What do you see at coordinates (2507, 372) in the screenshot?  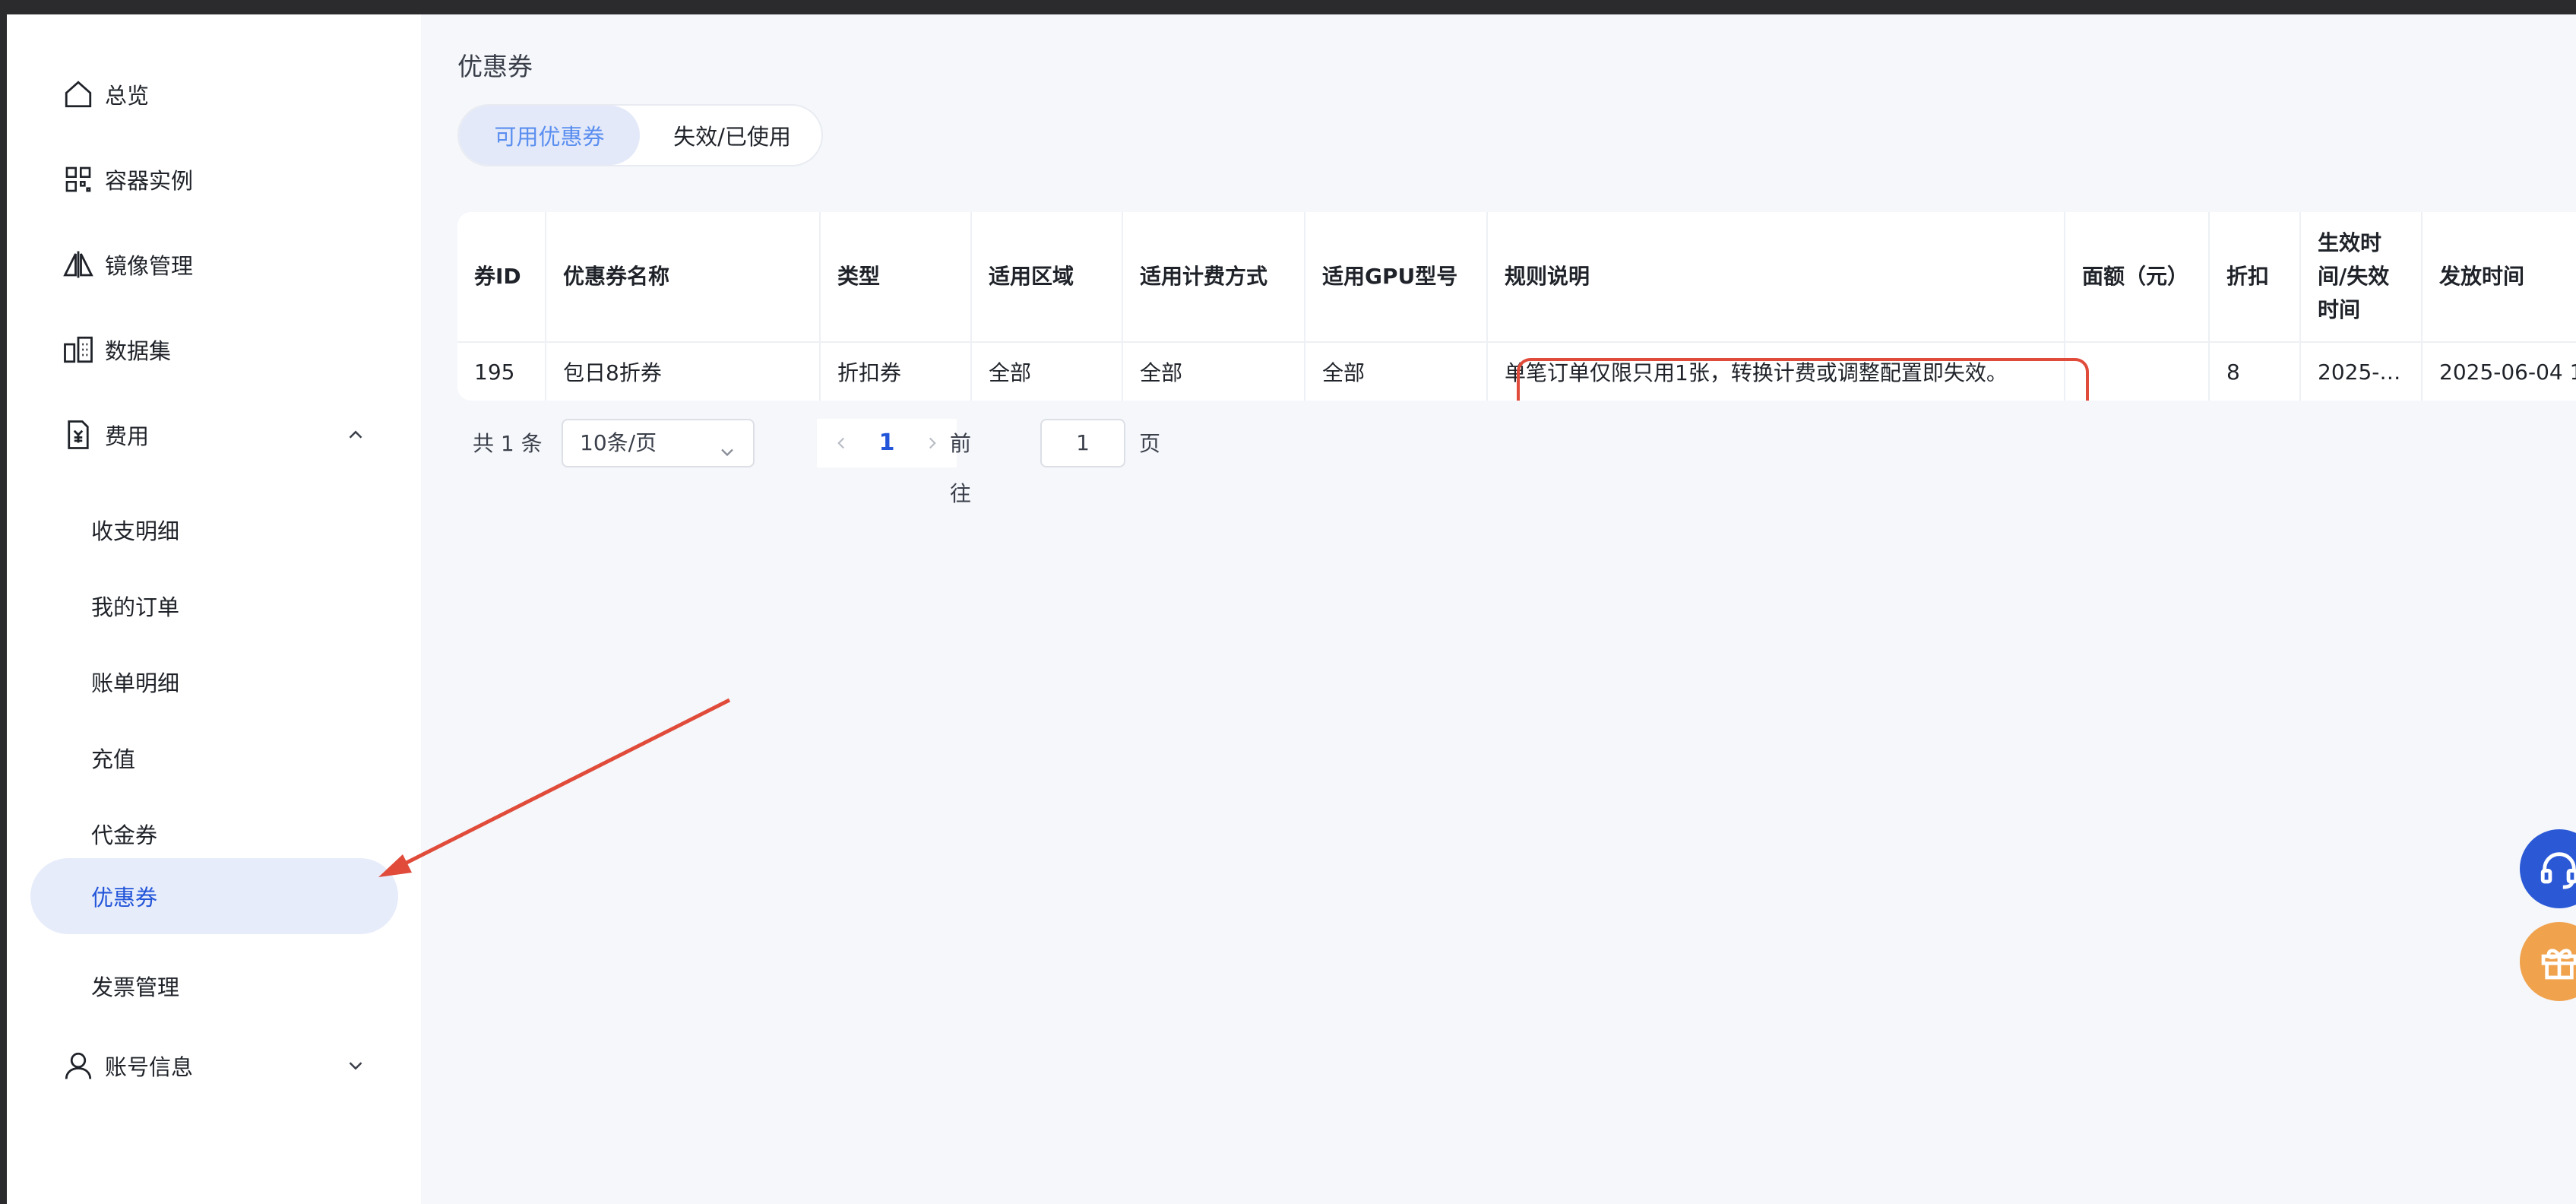 I see `table-cell-issued: 2025-06-04 1` at bounding box center [2507, 372].